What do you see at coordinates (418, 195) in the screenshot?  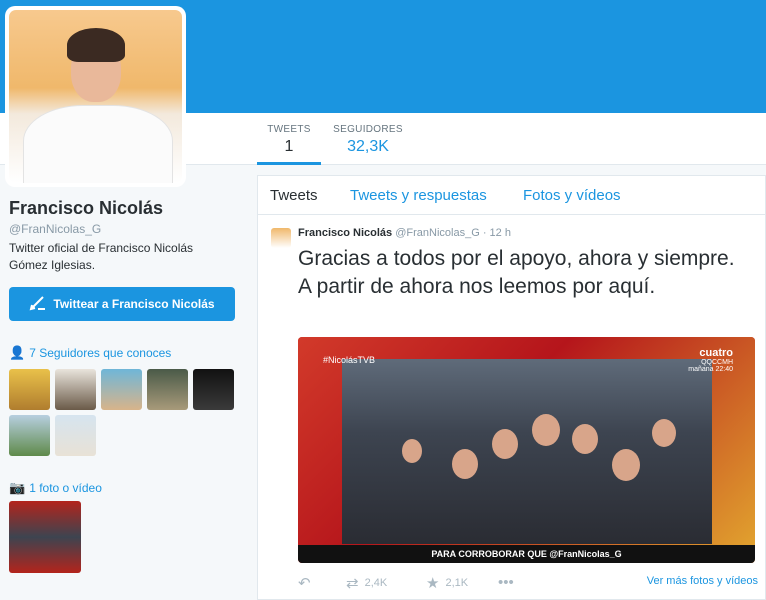 I see `tab-tweets-replies: Tweets y respuestas` at bounding box center [418, 195].